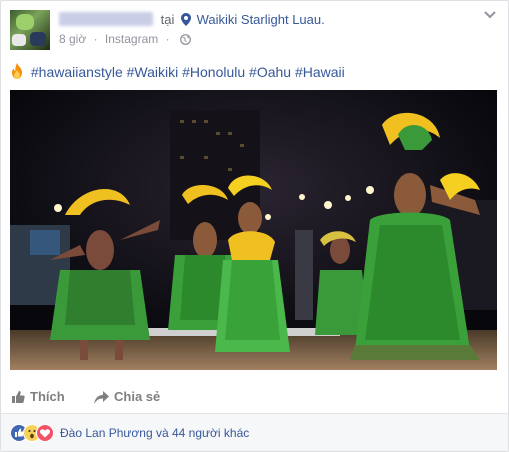  What do you see at coordinates (45, 433) in the screenshot?
I see `love-reaction-icon` at bounding box center [45, 433].